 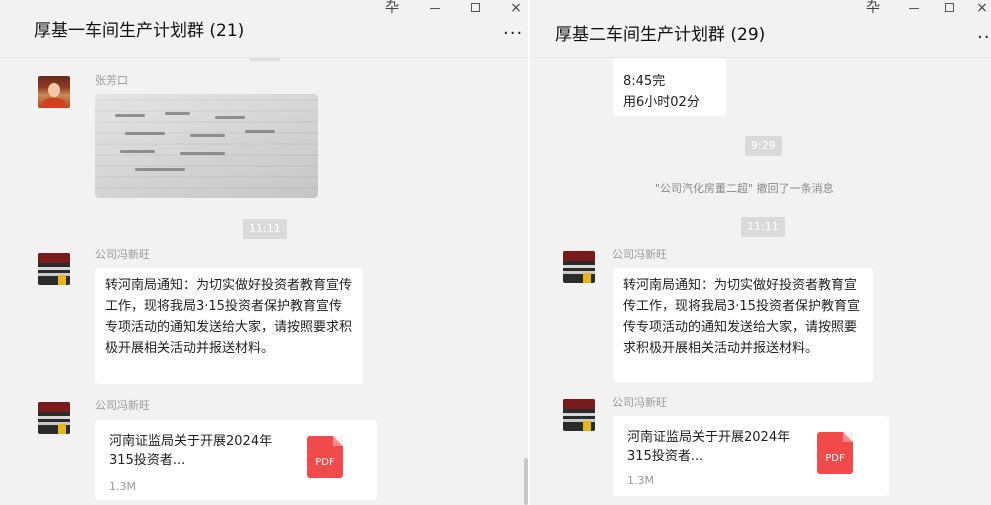 I want to click on chat-title: 厚基二车间生产计划群 (29), so click(x=660, y=32).